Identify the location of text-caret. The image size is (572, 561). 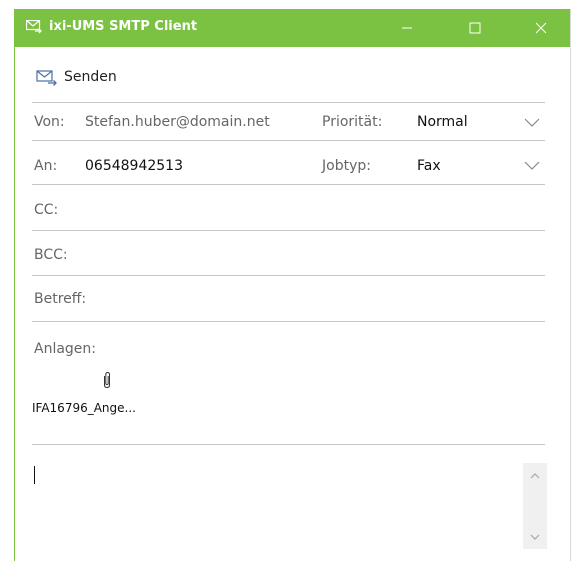
(34, 475).